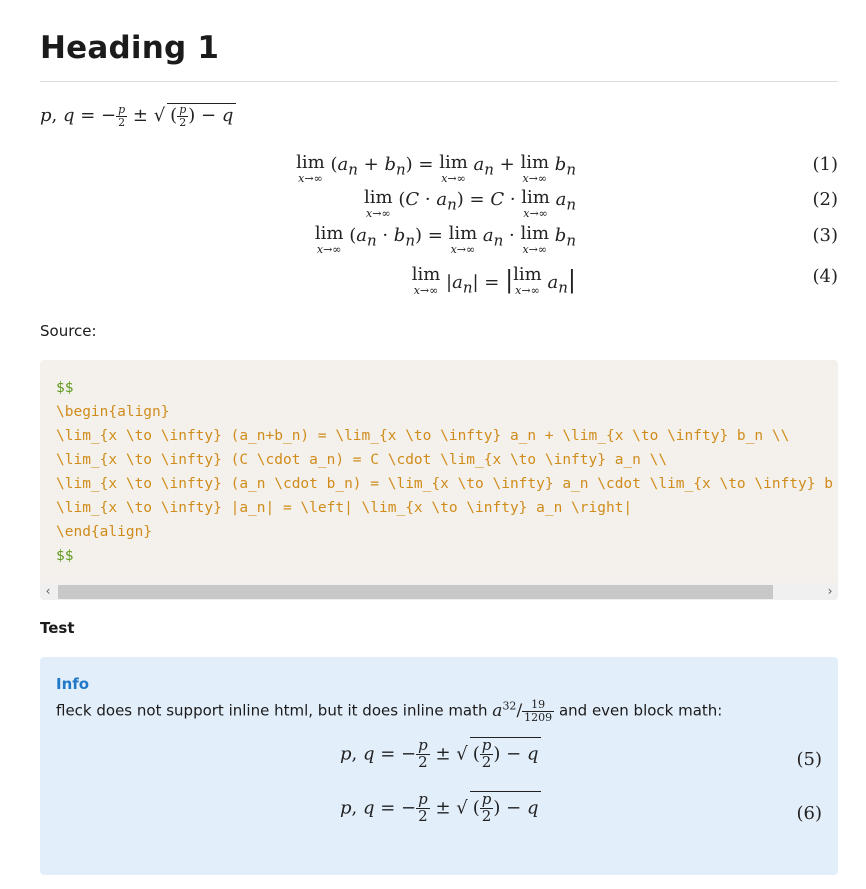 This screenshot has height=889, width=866. What do you see at coordinates (68, 331) in the screenshot?
I see `source-label: Source:` at bounding box center [68, 331].